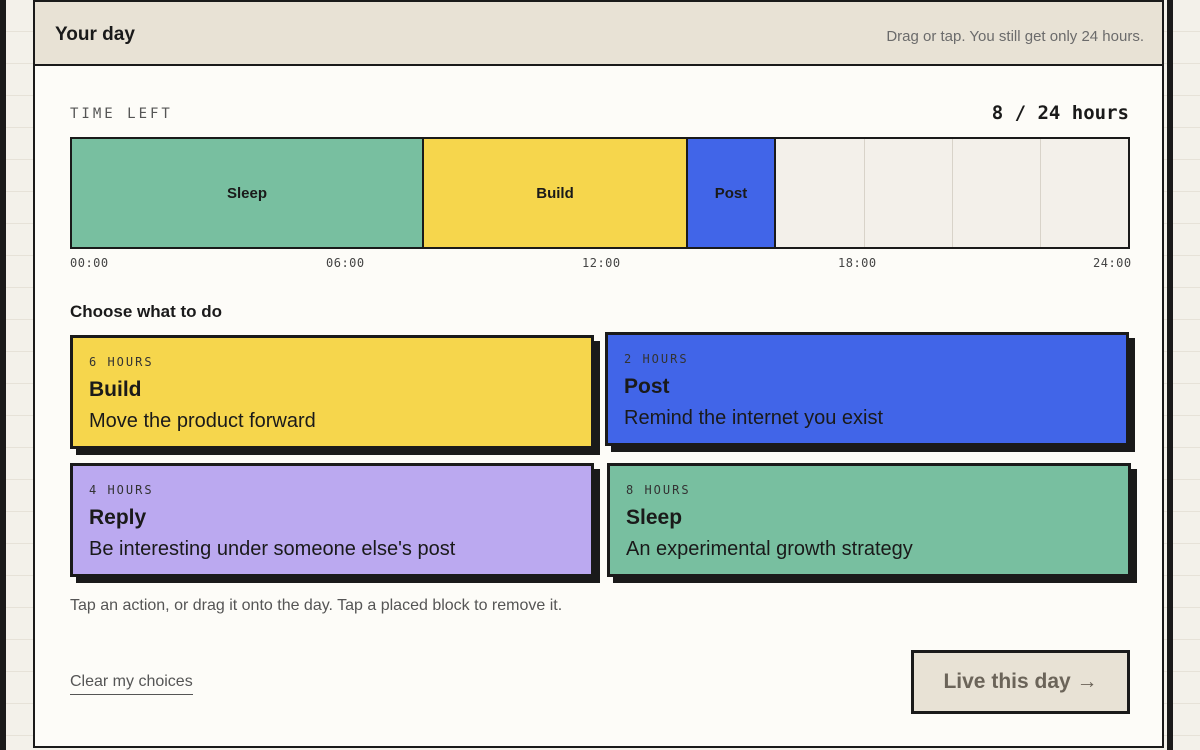  I want to click on tick-label: 24:00, so click(1112, 263).